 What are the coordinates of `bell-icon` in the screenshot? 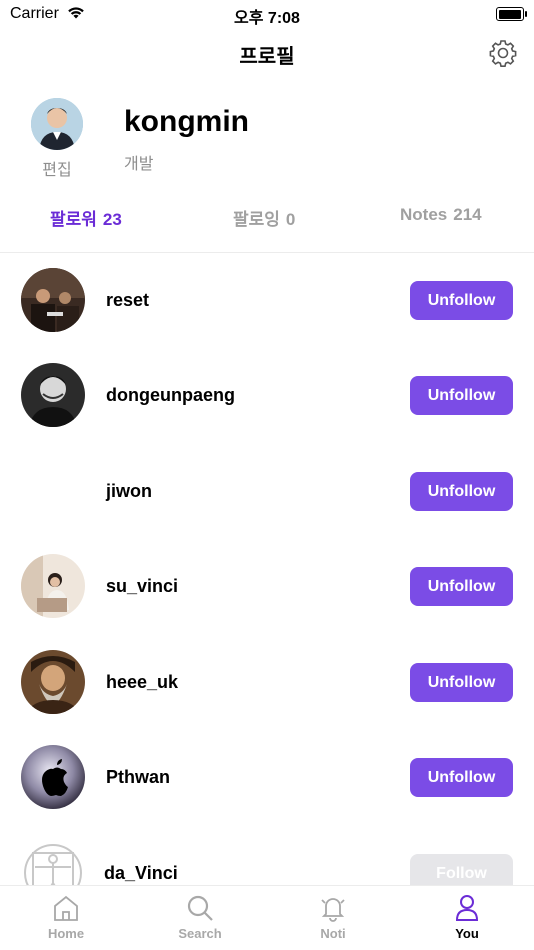 It's located at (333, 910).